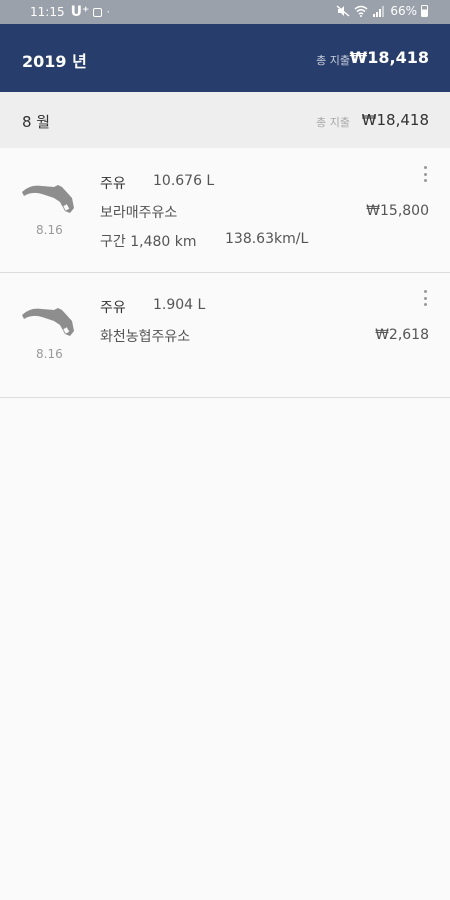 The image size is (450, 900). I want to click on status-right: 66%, so click(382, 11).